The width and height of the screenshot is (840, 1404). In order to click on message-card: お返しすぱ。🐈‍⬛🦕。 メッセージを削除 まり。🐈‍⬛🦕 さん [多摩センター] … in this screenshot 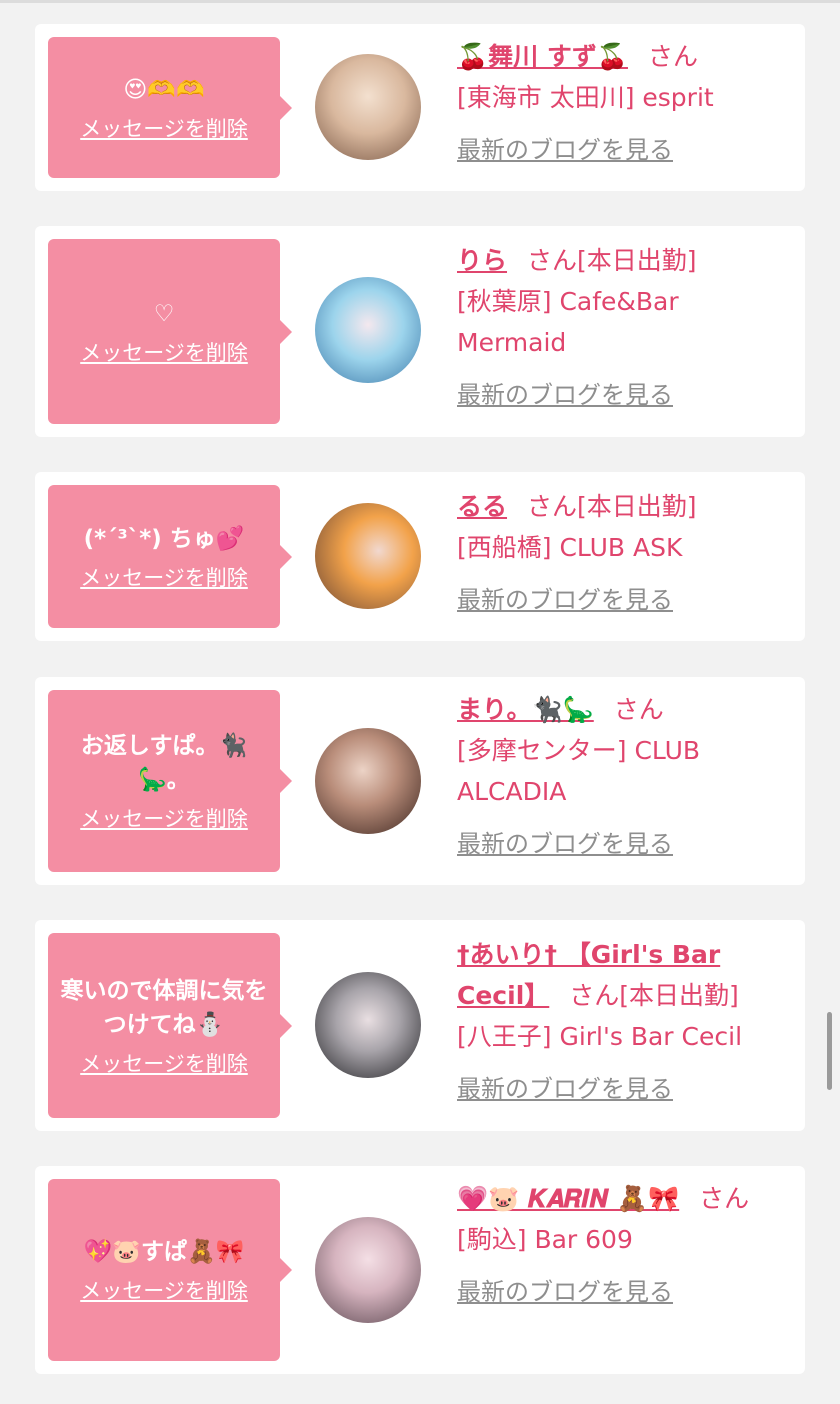, I will do `click(420, 781)`.